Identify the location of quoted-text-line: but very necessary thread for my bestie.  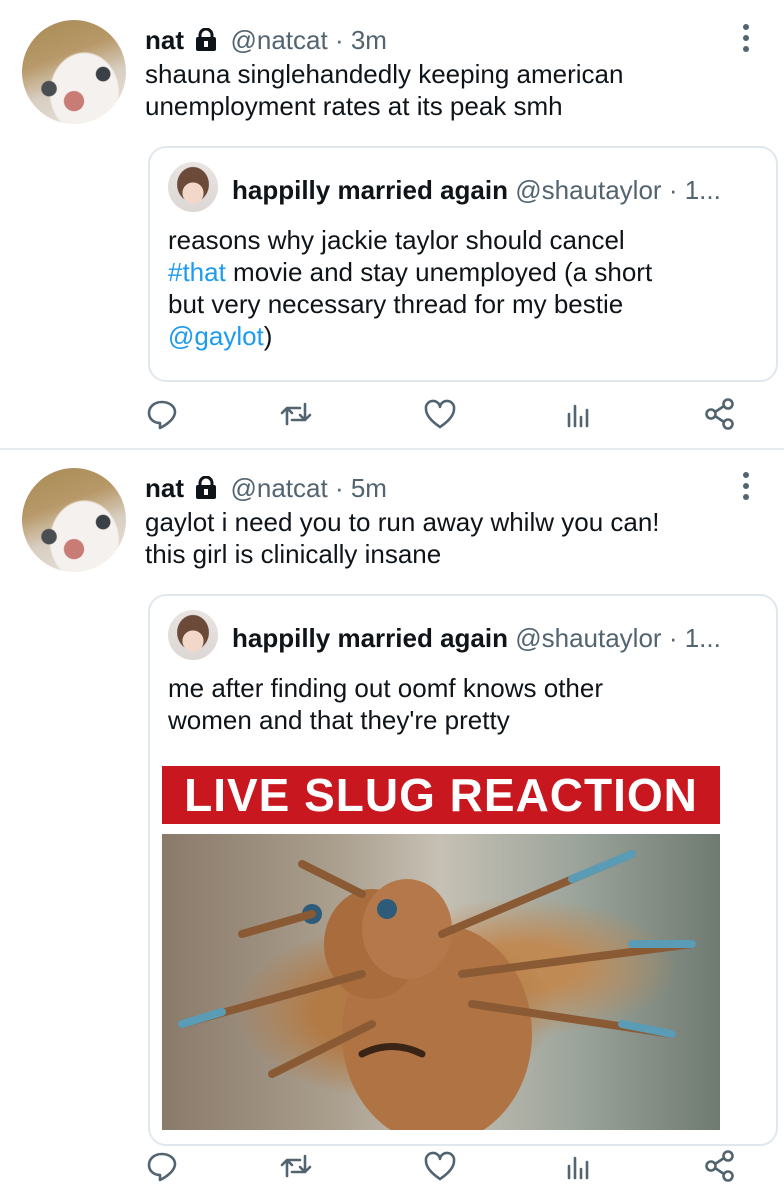
(396, 304).